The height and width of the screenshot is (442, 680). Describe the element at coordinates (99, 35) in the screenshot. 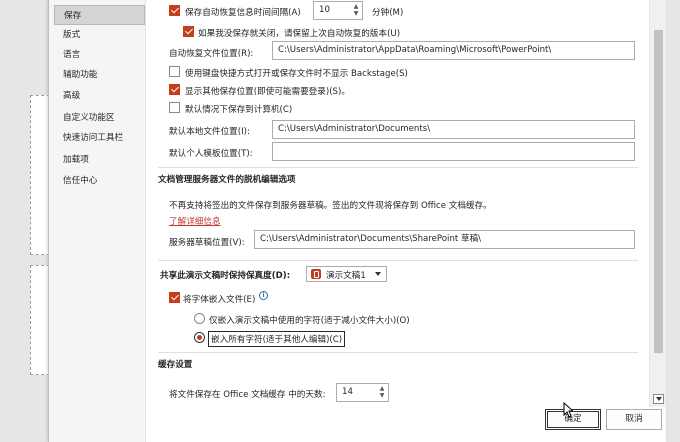

I see `nav-item-layout: 版式` at that location.